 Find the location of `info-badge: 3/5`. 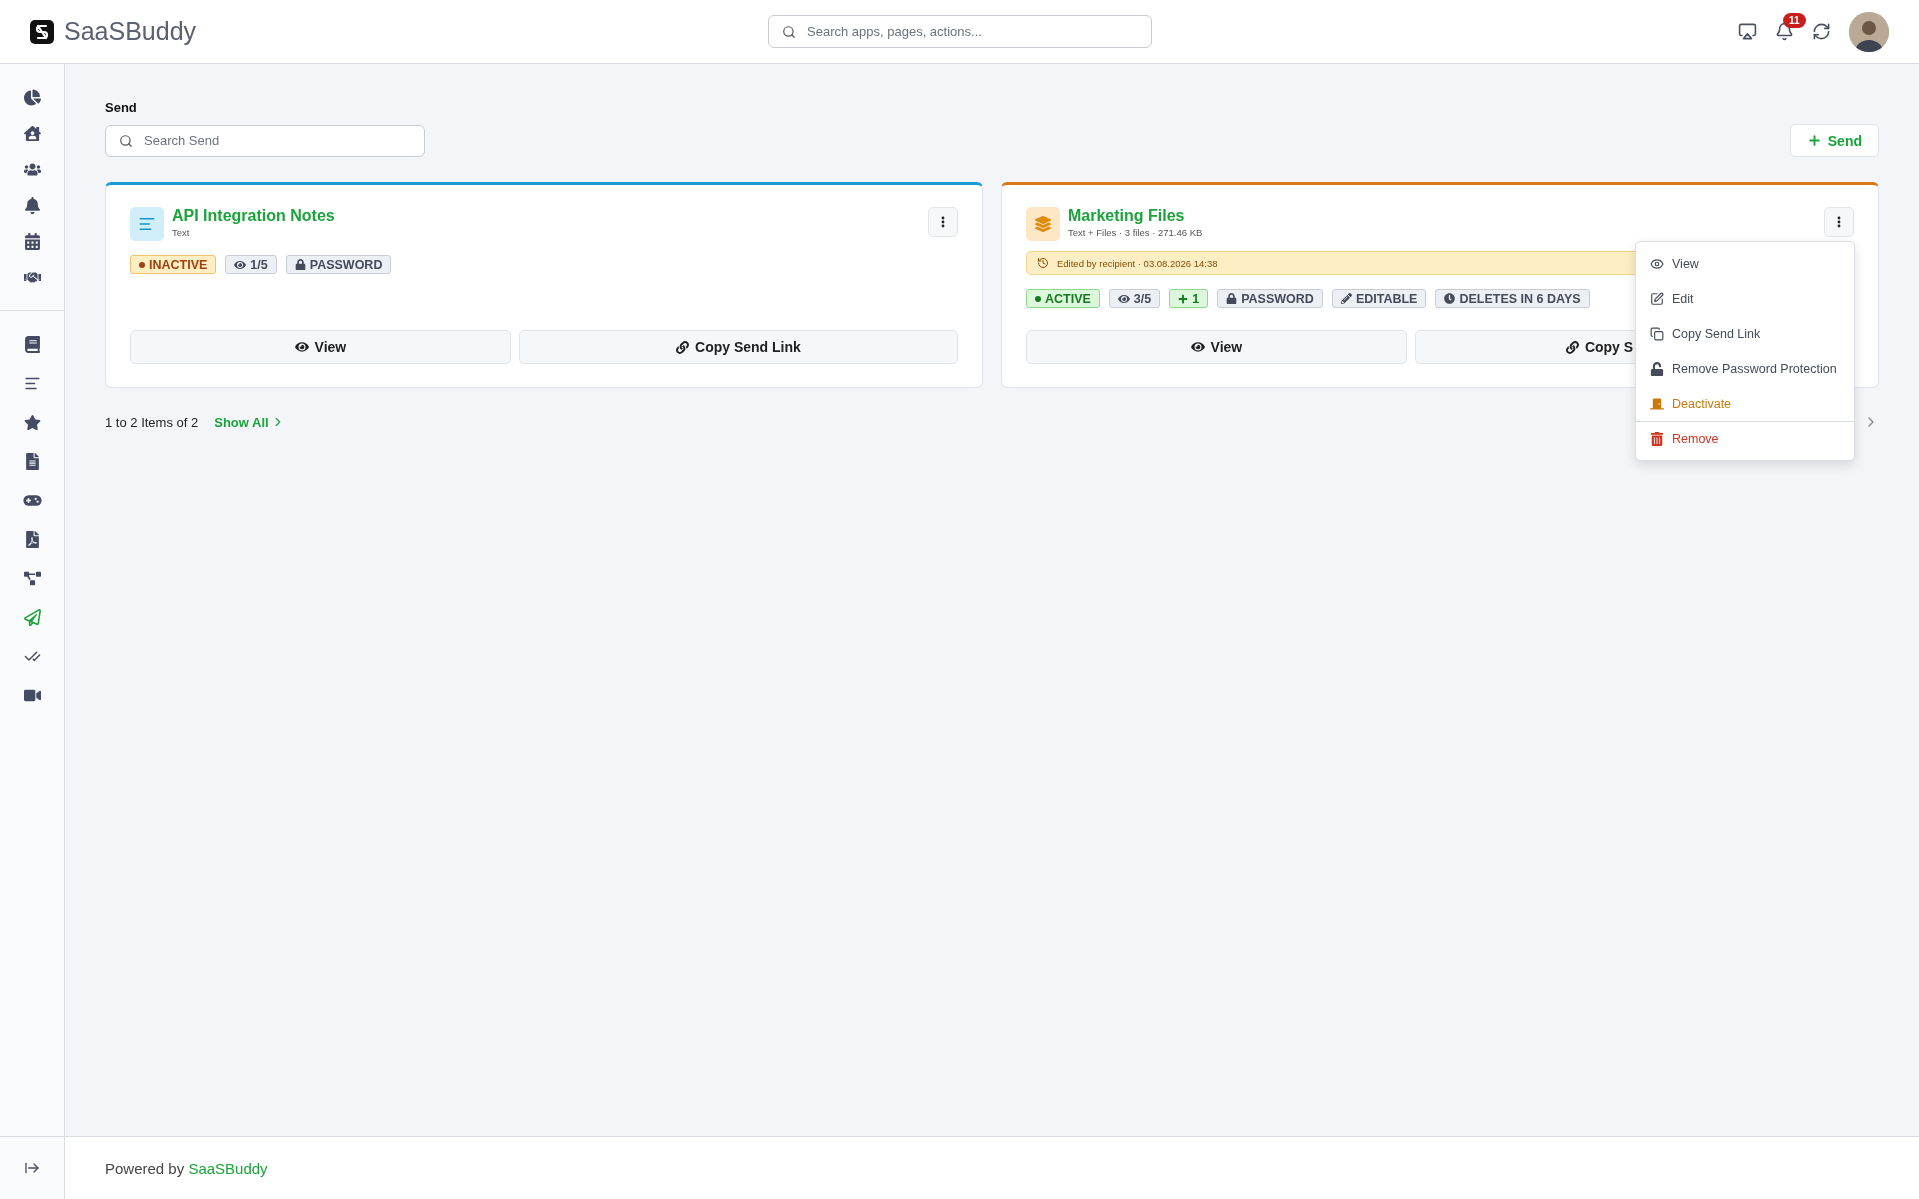

info-badge: 3/5 is located at coordinates (1134, 298).